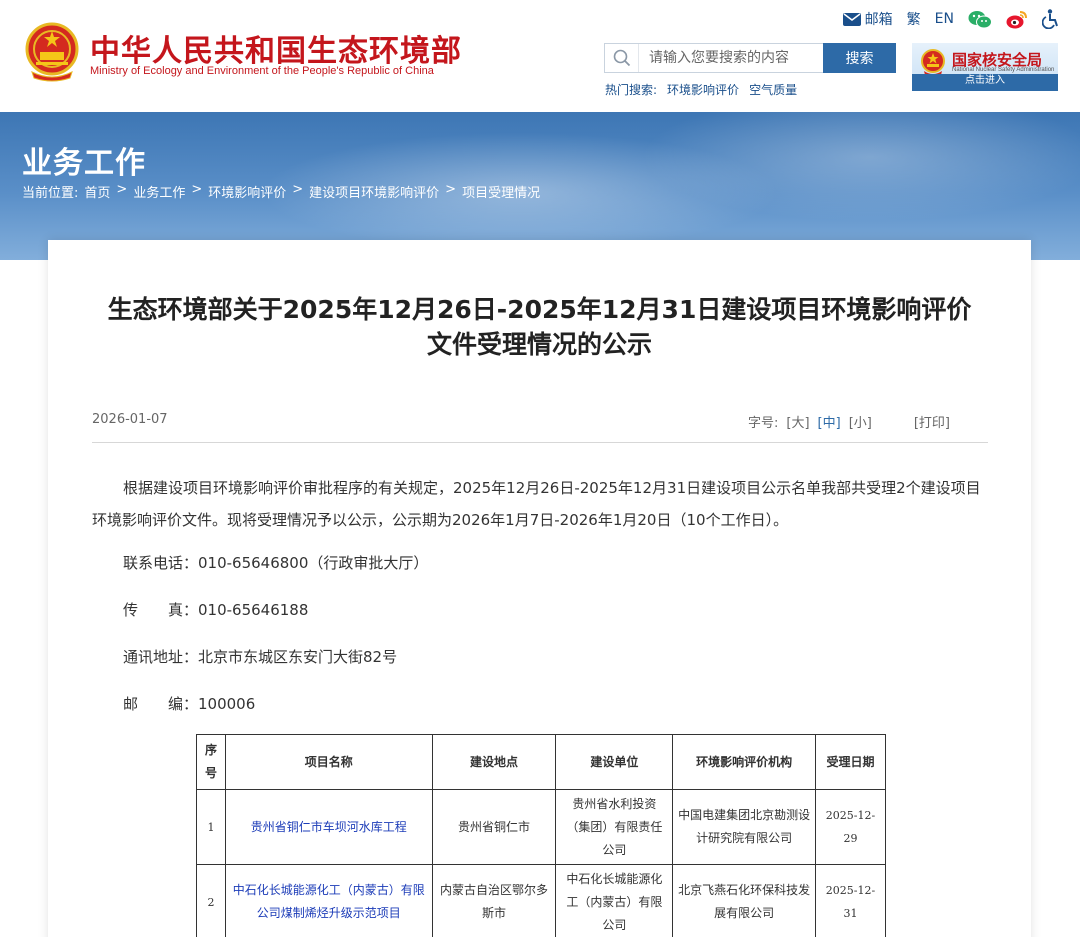 This screenshot has height=937, width=1080. What do you see at coordinates (97, 191) in the screenshot?
I see `breadcrumb-home: 首页` at bounding box center [97, 191].